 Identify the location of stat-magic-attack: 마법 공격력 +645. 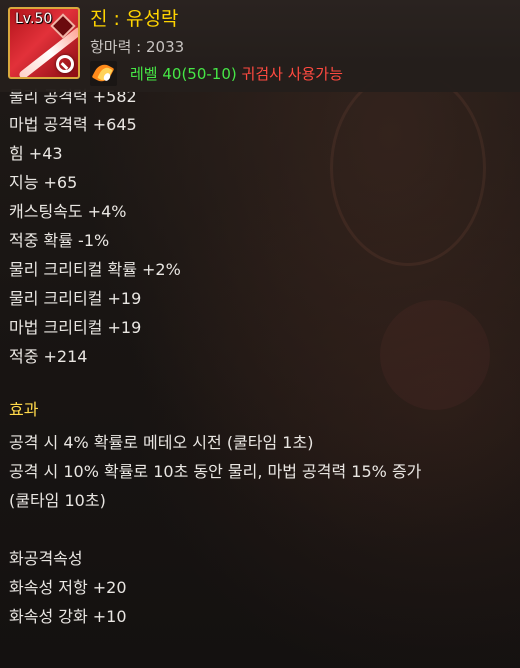
(73, 124).